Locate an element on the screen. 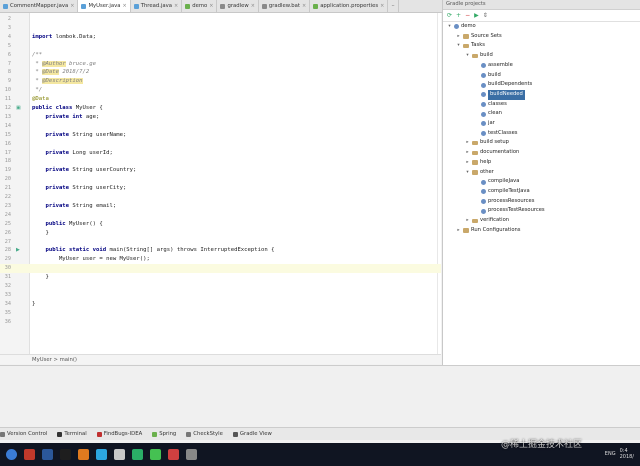 This screenshot has width=640, height=466. tab-4: gradlew × is located at coordinates (238, 6).